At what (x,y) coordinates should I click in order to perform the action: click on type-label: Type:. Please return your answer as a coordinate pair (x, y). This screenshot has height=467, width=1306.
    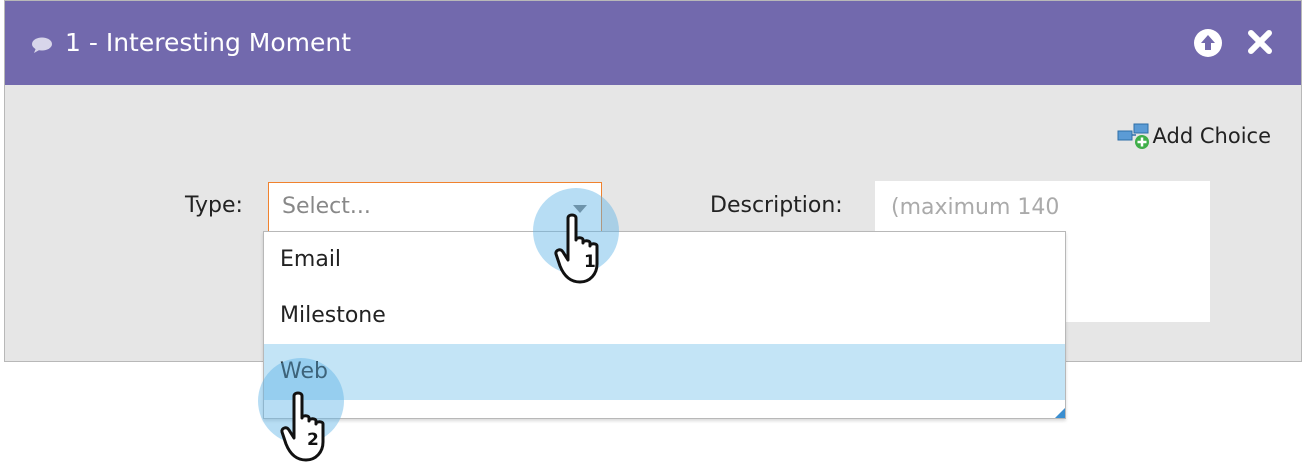
    Looking at the image, I should click on (214, 205).